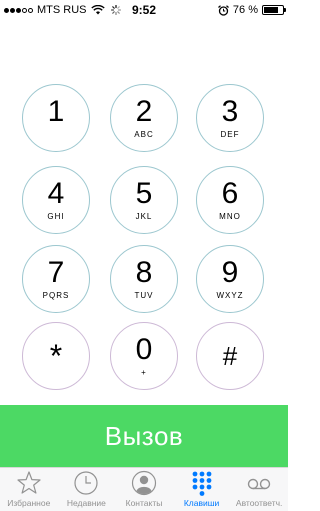 This screenshot has width=320, height=511. I want to click on tab-label: Избранное, so click(29, 503).